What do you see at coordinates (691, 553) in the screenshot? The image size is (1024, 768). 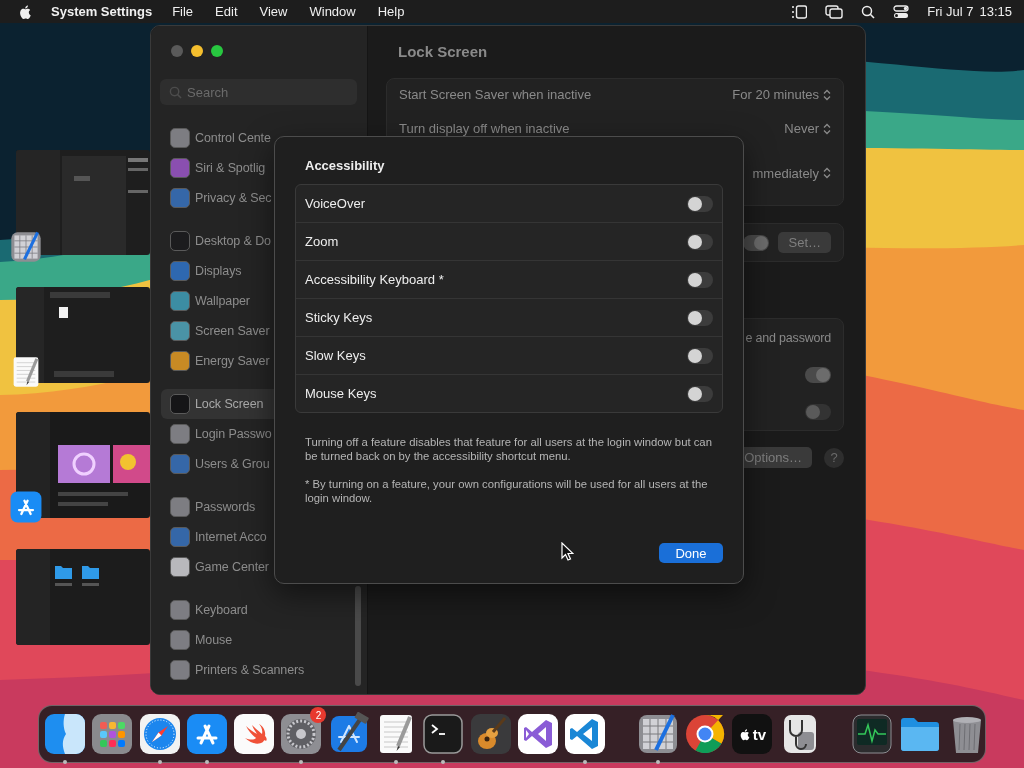 I see `done-button: Done` at bounding box center [691, 553].